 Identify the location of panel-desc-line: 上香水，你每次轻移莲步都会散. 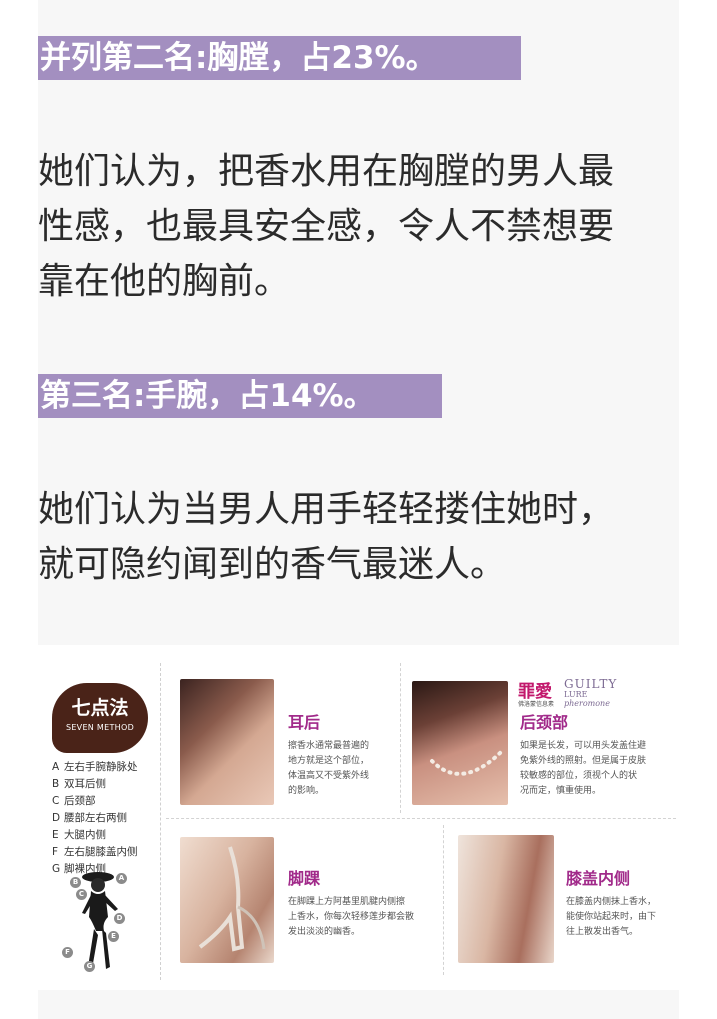
(351, 917).